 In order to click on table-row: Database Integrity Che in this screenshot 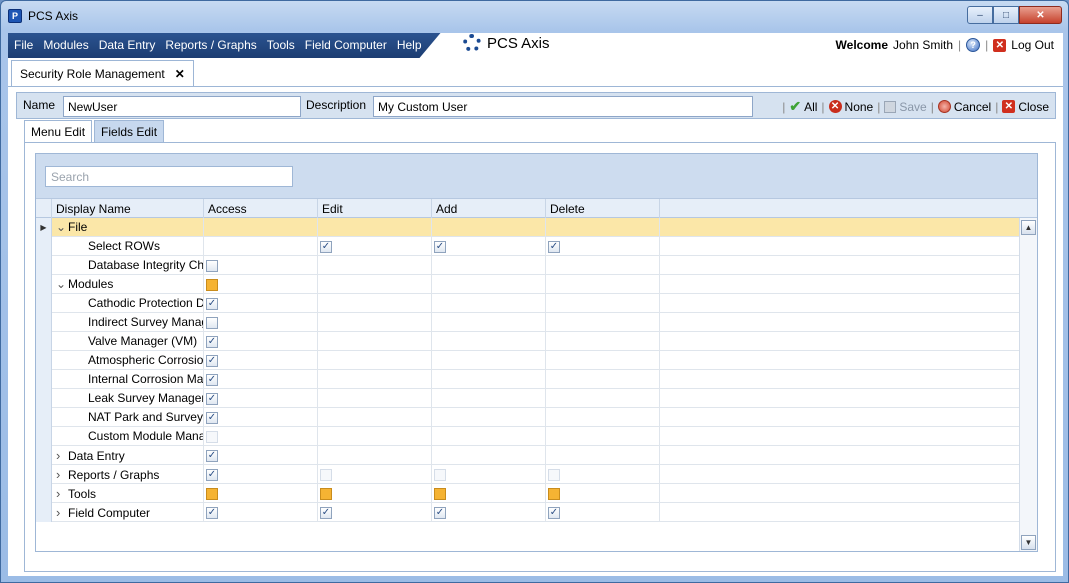, I will do `click(528, 265)`.